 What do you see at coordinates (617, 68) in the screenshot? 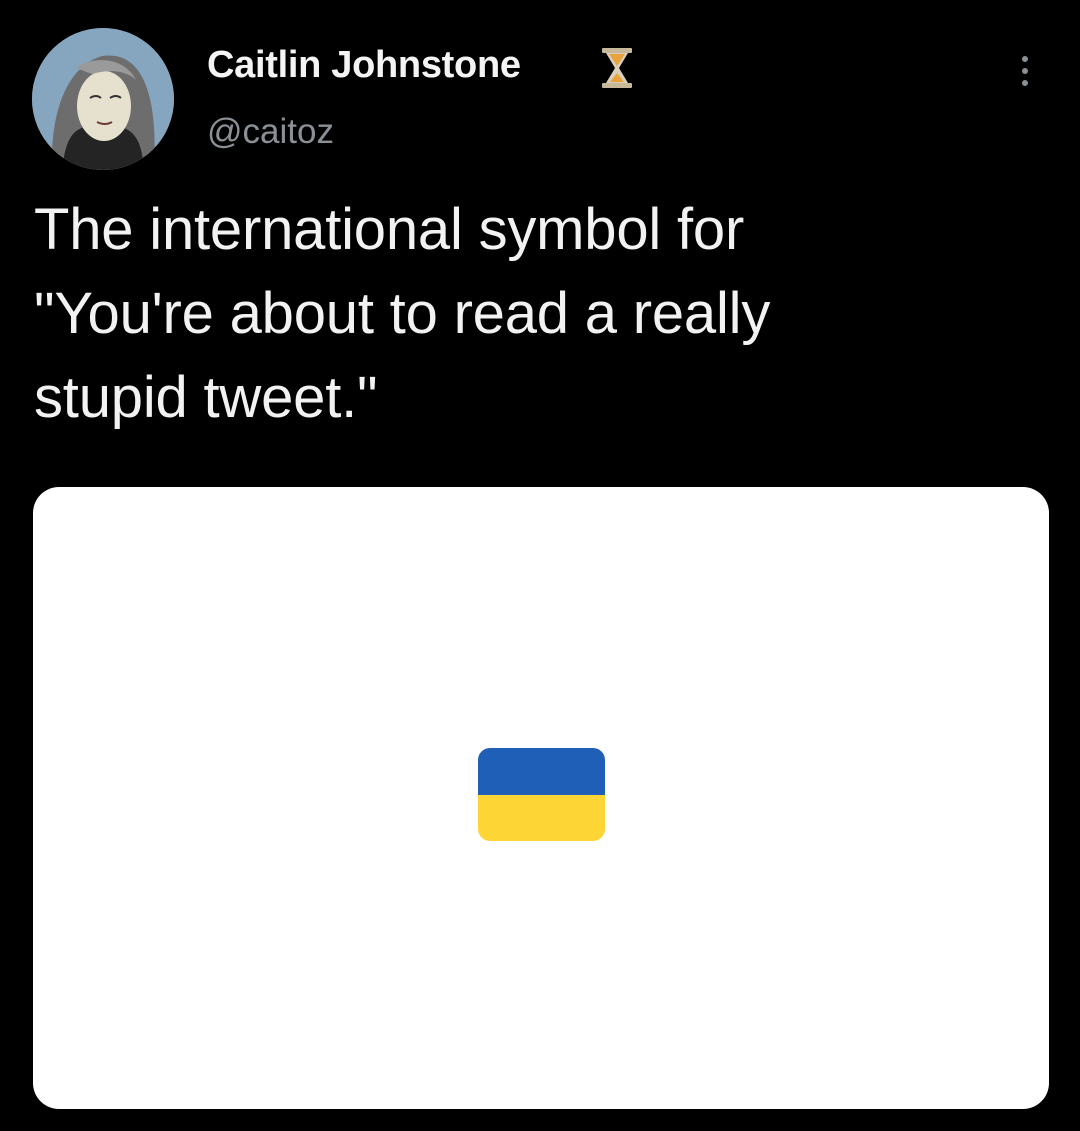
I see `hourglass-icon` at bounding box center [617, 68].